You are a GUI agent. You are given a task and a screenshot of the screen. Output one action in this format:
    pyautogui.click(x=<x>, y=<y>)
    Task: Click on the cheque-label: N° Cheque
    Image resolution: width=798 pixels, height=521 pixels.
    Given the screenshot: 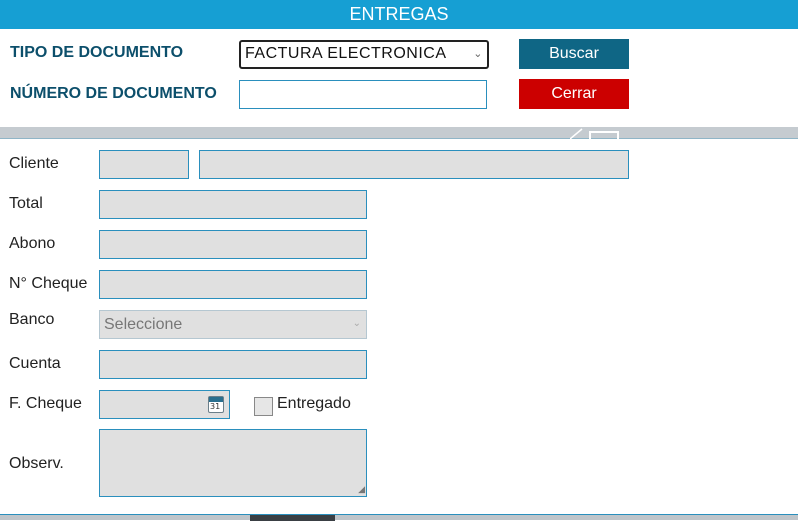 What is the action you would take?
    pyautogui.click(x=48, y=283)
    